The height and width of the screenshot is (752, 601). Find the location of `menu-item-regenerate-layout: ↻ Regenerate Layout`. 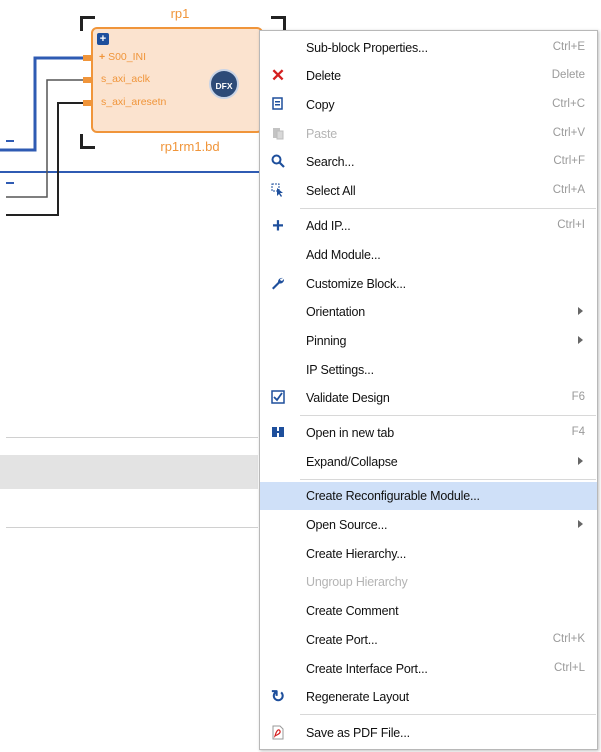

menu-item-regenerate-layout: ↻ Regenerate Layout is located at coordinates (428, 697).